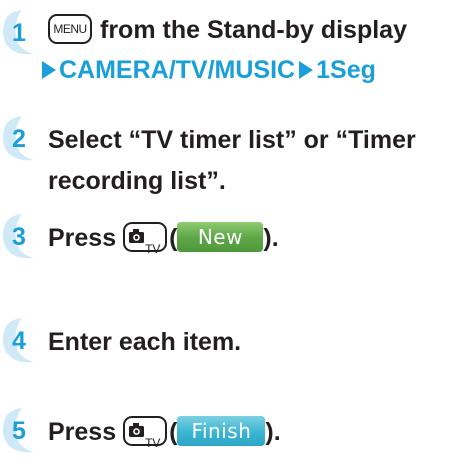 The height and width of the screenshot is (470, 460). I want to click on step-1-path: CAMERA/TV/MUSIC 1Seg, so click(209, 70).